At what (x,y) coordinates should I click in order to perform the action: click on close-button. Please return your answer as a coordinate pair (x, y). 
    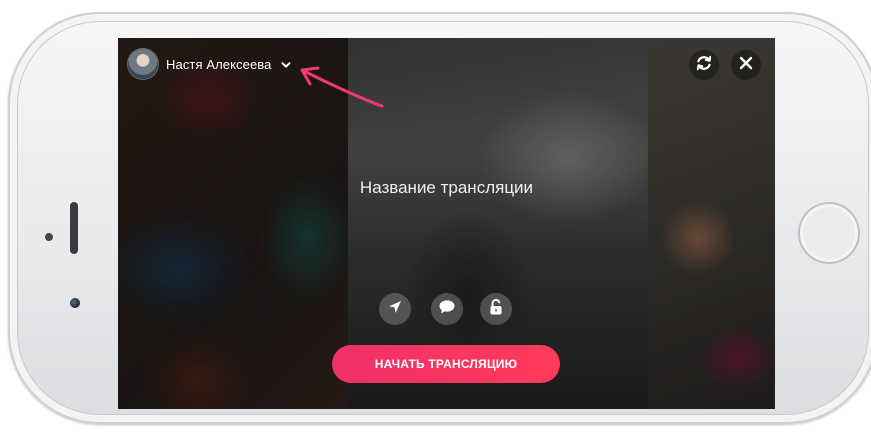
    Looking at the image, I should click on (746, 65).